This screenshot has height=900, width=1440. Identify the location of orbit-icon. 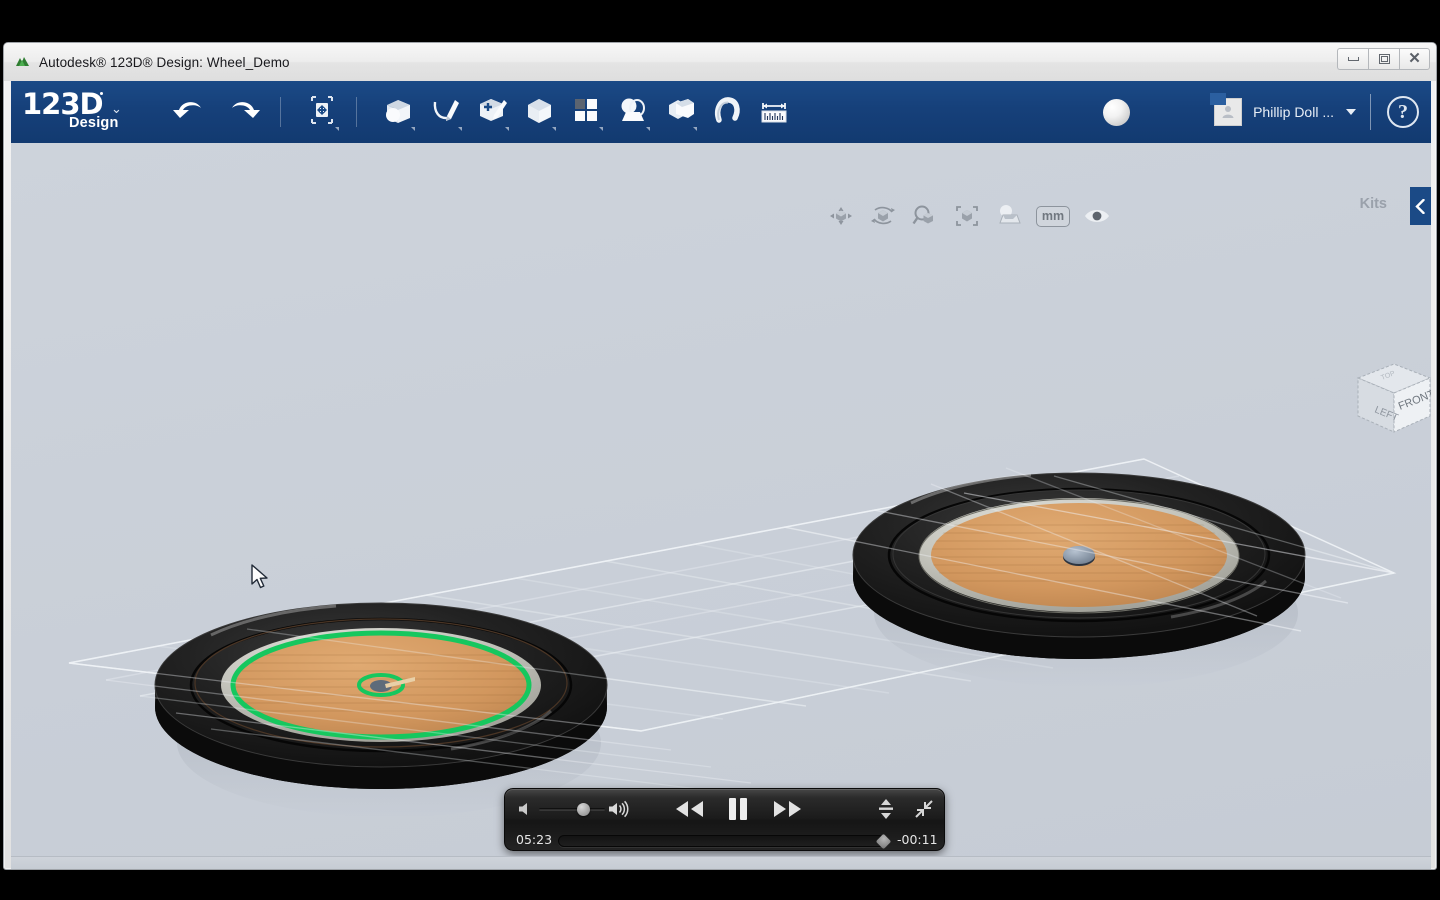
(883, 215).